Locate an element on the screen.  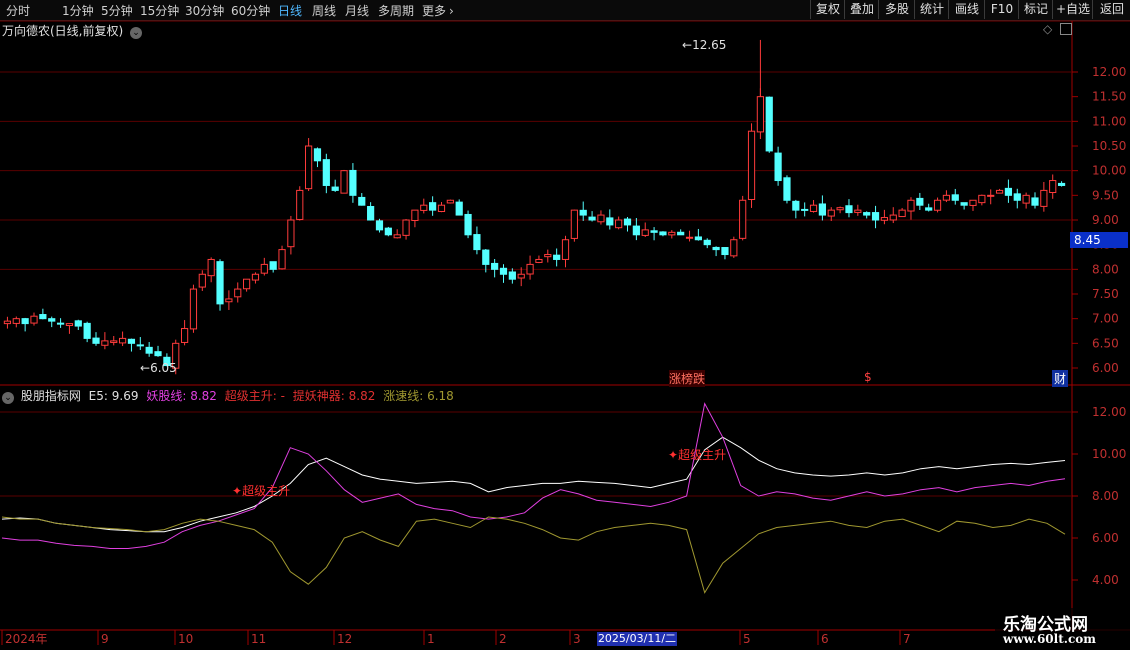
indicator-y-tick: 10.00 is located at coordinates (1109, 454).